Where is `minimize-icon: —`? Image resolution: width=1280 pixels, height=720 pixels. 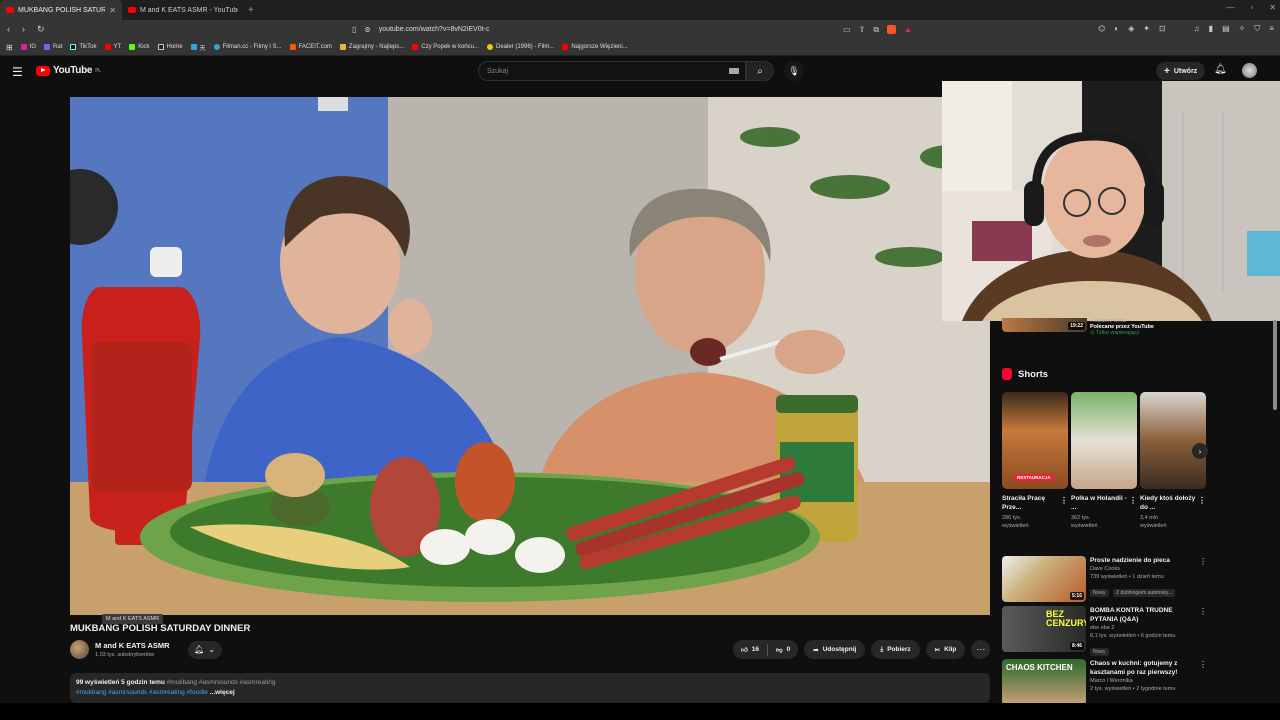
minimize-icon: — is located at coordinates (1230, 7).